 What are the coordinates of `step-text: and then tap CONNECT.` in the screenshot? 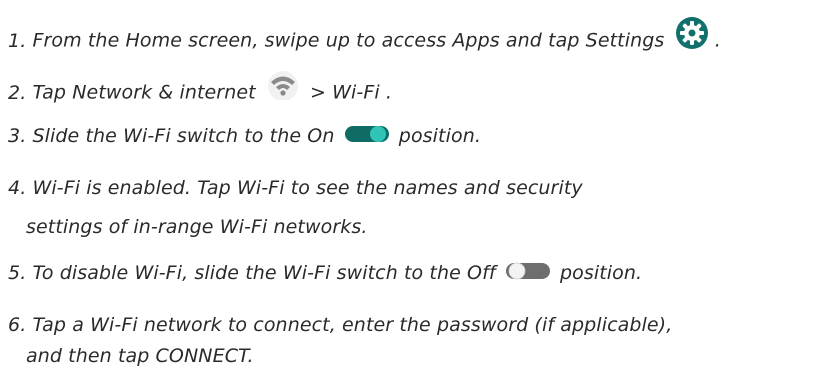 It's located at (140, 356).